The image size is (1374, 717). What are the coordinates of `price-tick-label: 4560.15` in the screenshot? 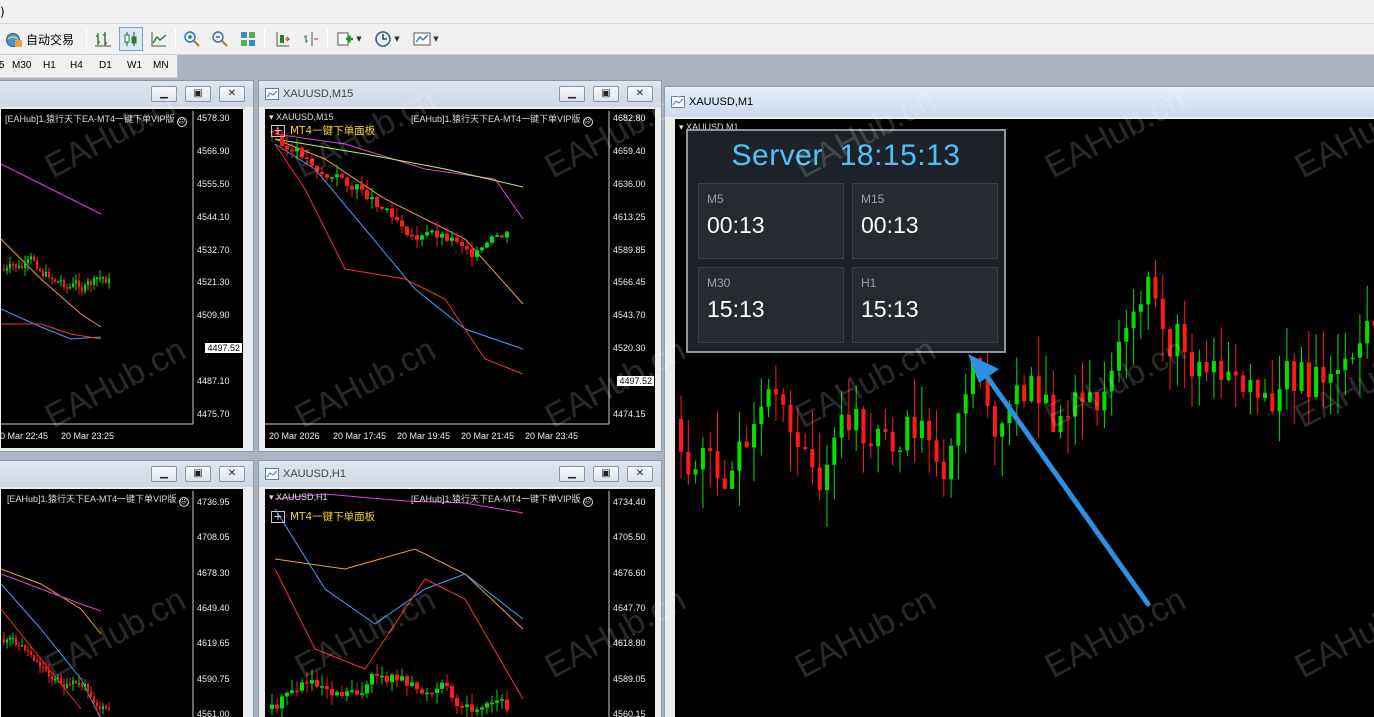 It's located at (629, 713).